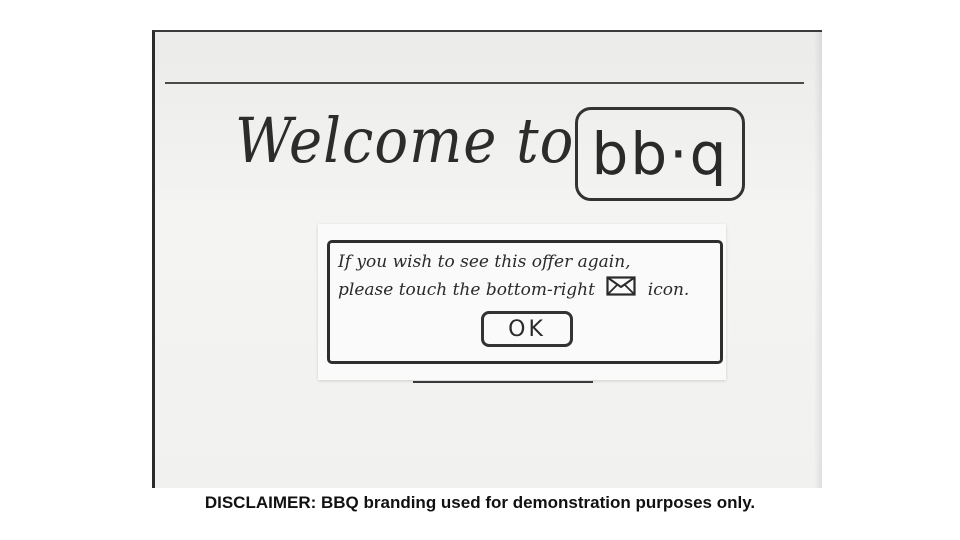 The width and height of the screenshot is (960, 540). Describe the element at coordinates (484, 83) in the screenshot. I see `header-divider` at that location.